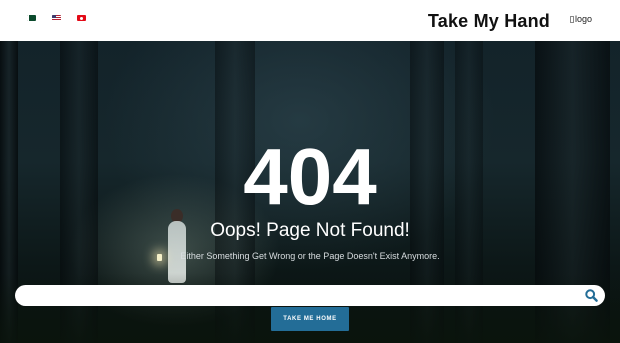  What do you see at coordinates (572, 19) in the screenshot?
I see `broken-image-icon` at bounding box center [572, 19].